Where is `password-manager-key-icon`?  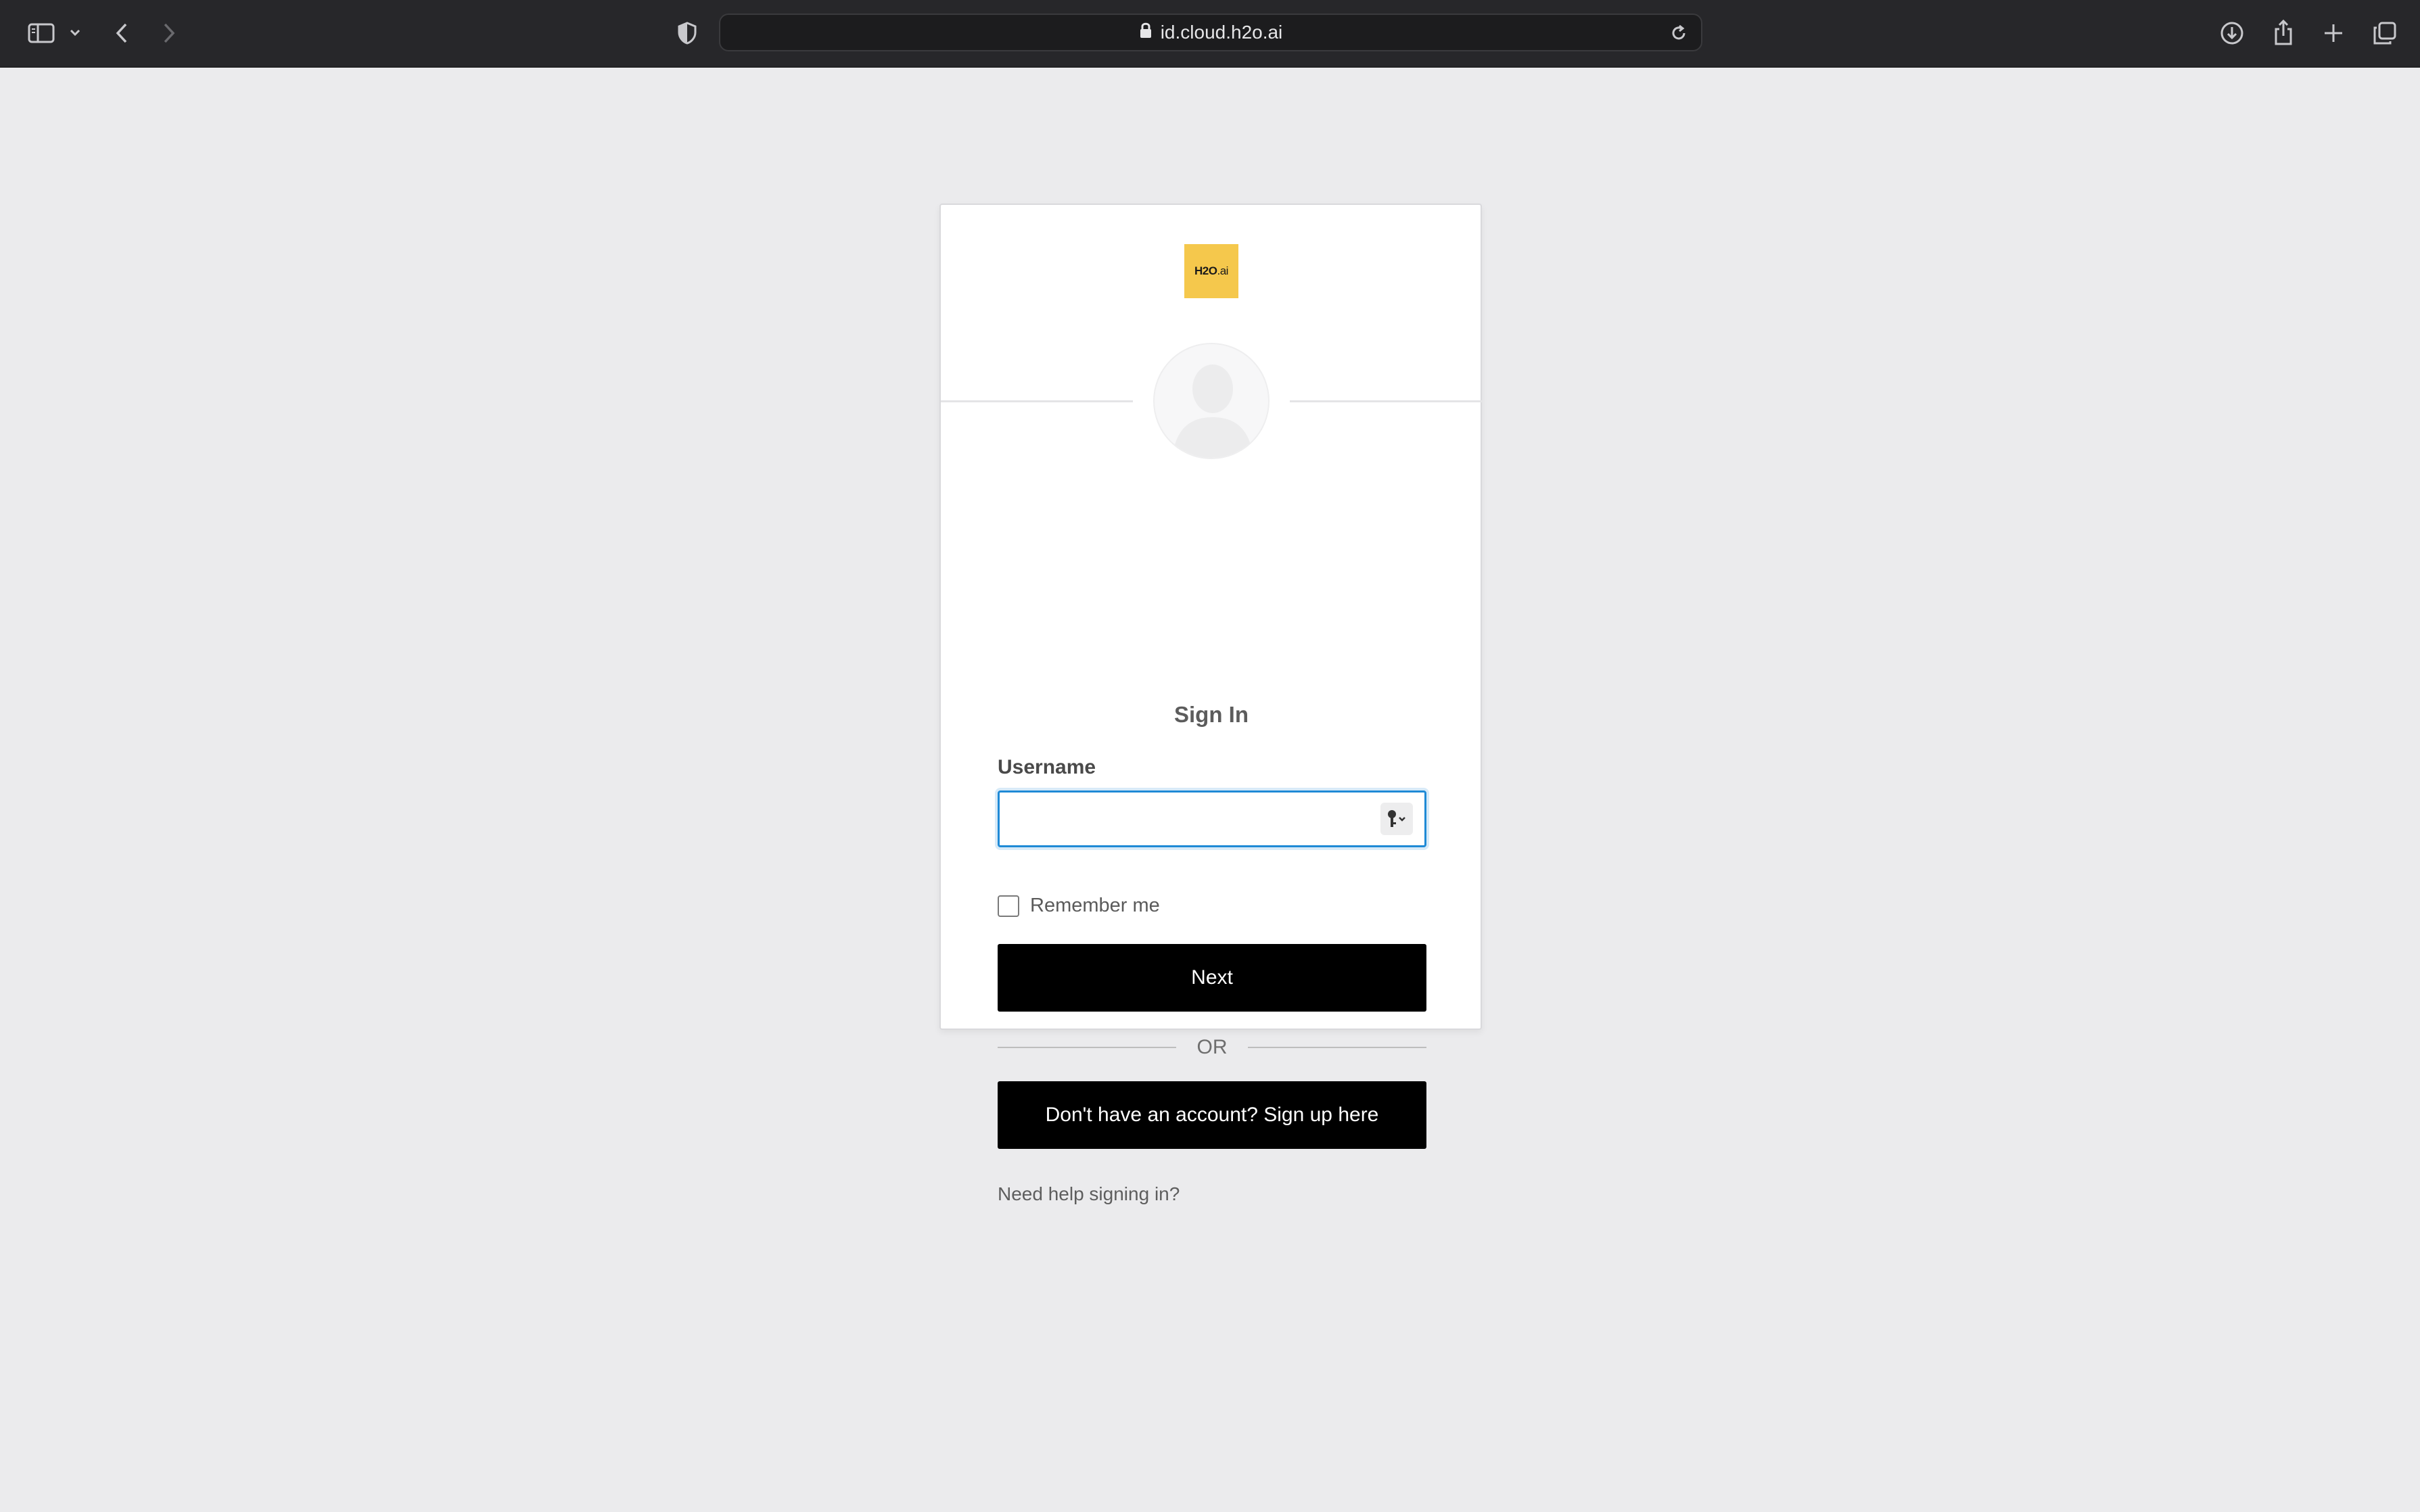
password-manager-key-icon is located at coordinates (1396, 819).